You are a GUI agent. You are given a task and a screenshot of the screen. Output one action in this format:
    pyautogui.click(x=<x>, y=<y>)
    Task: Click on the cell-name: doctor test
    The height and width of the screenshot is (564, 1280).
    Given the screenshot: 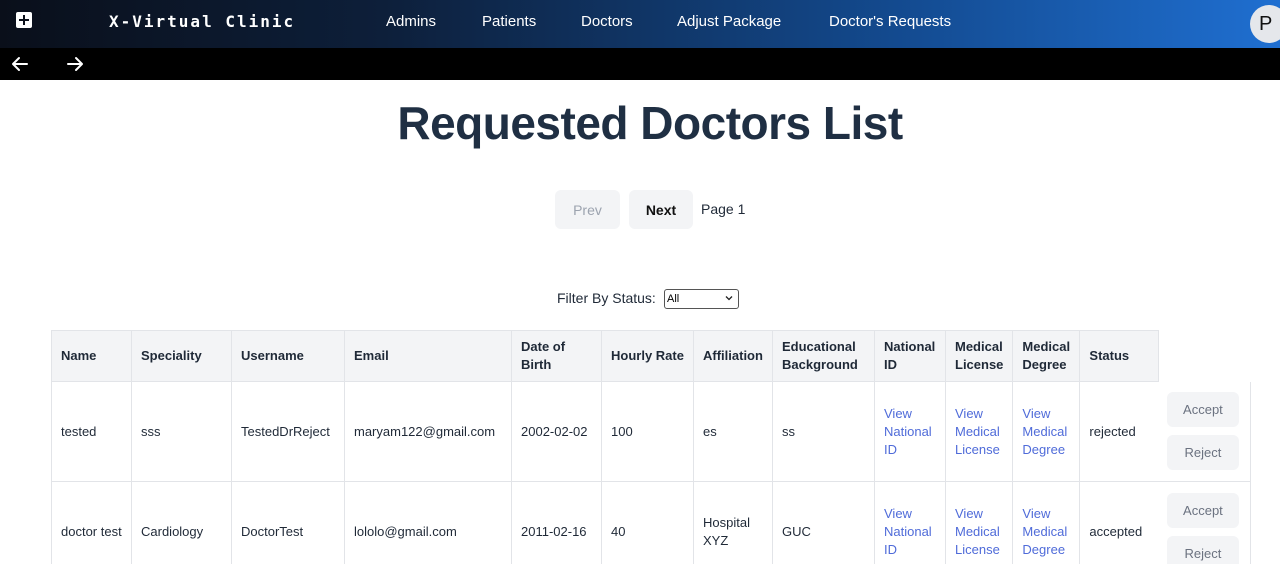 What is the action you would take?
    pyautogui.click(x=91, y=522)
    